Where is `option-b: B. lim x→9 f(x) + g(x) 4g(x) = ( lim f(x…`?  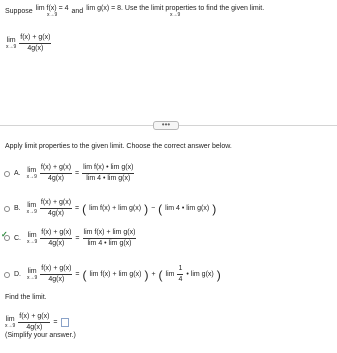
option-b: B. lim x→9 f(x) + g(x) 4g(x) = ( lim f(x… is located at coordinates (110, 208).